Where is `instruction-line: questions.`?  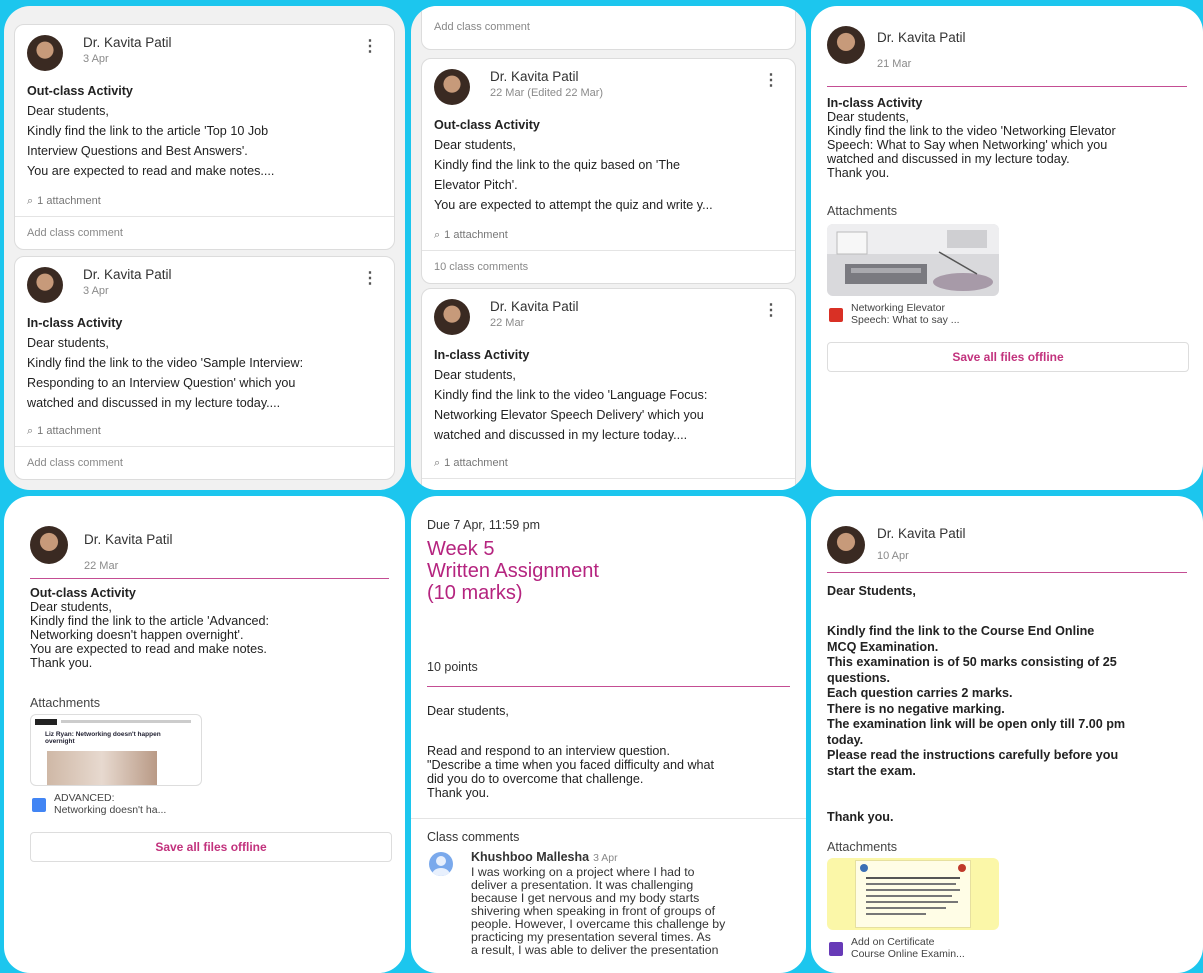
instruction-line: questions. is located at coordinates (858, 677).